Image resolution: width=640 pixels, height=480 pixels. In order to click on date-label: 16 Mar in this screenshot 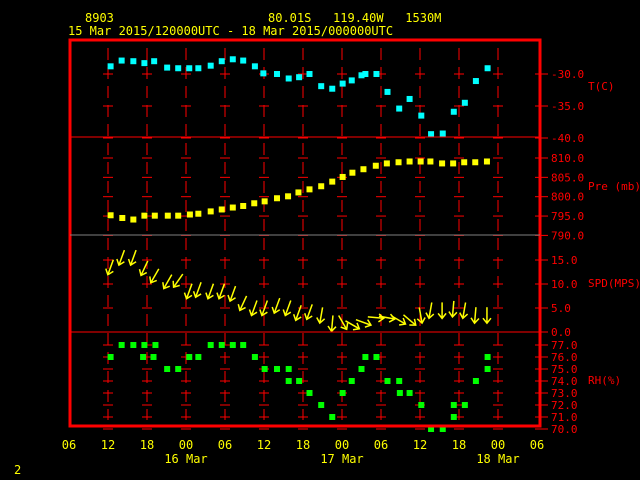, I will do `click(185, 459)`.